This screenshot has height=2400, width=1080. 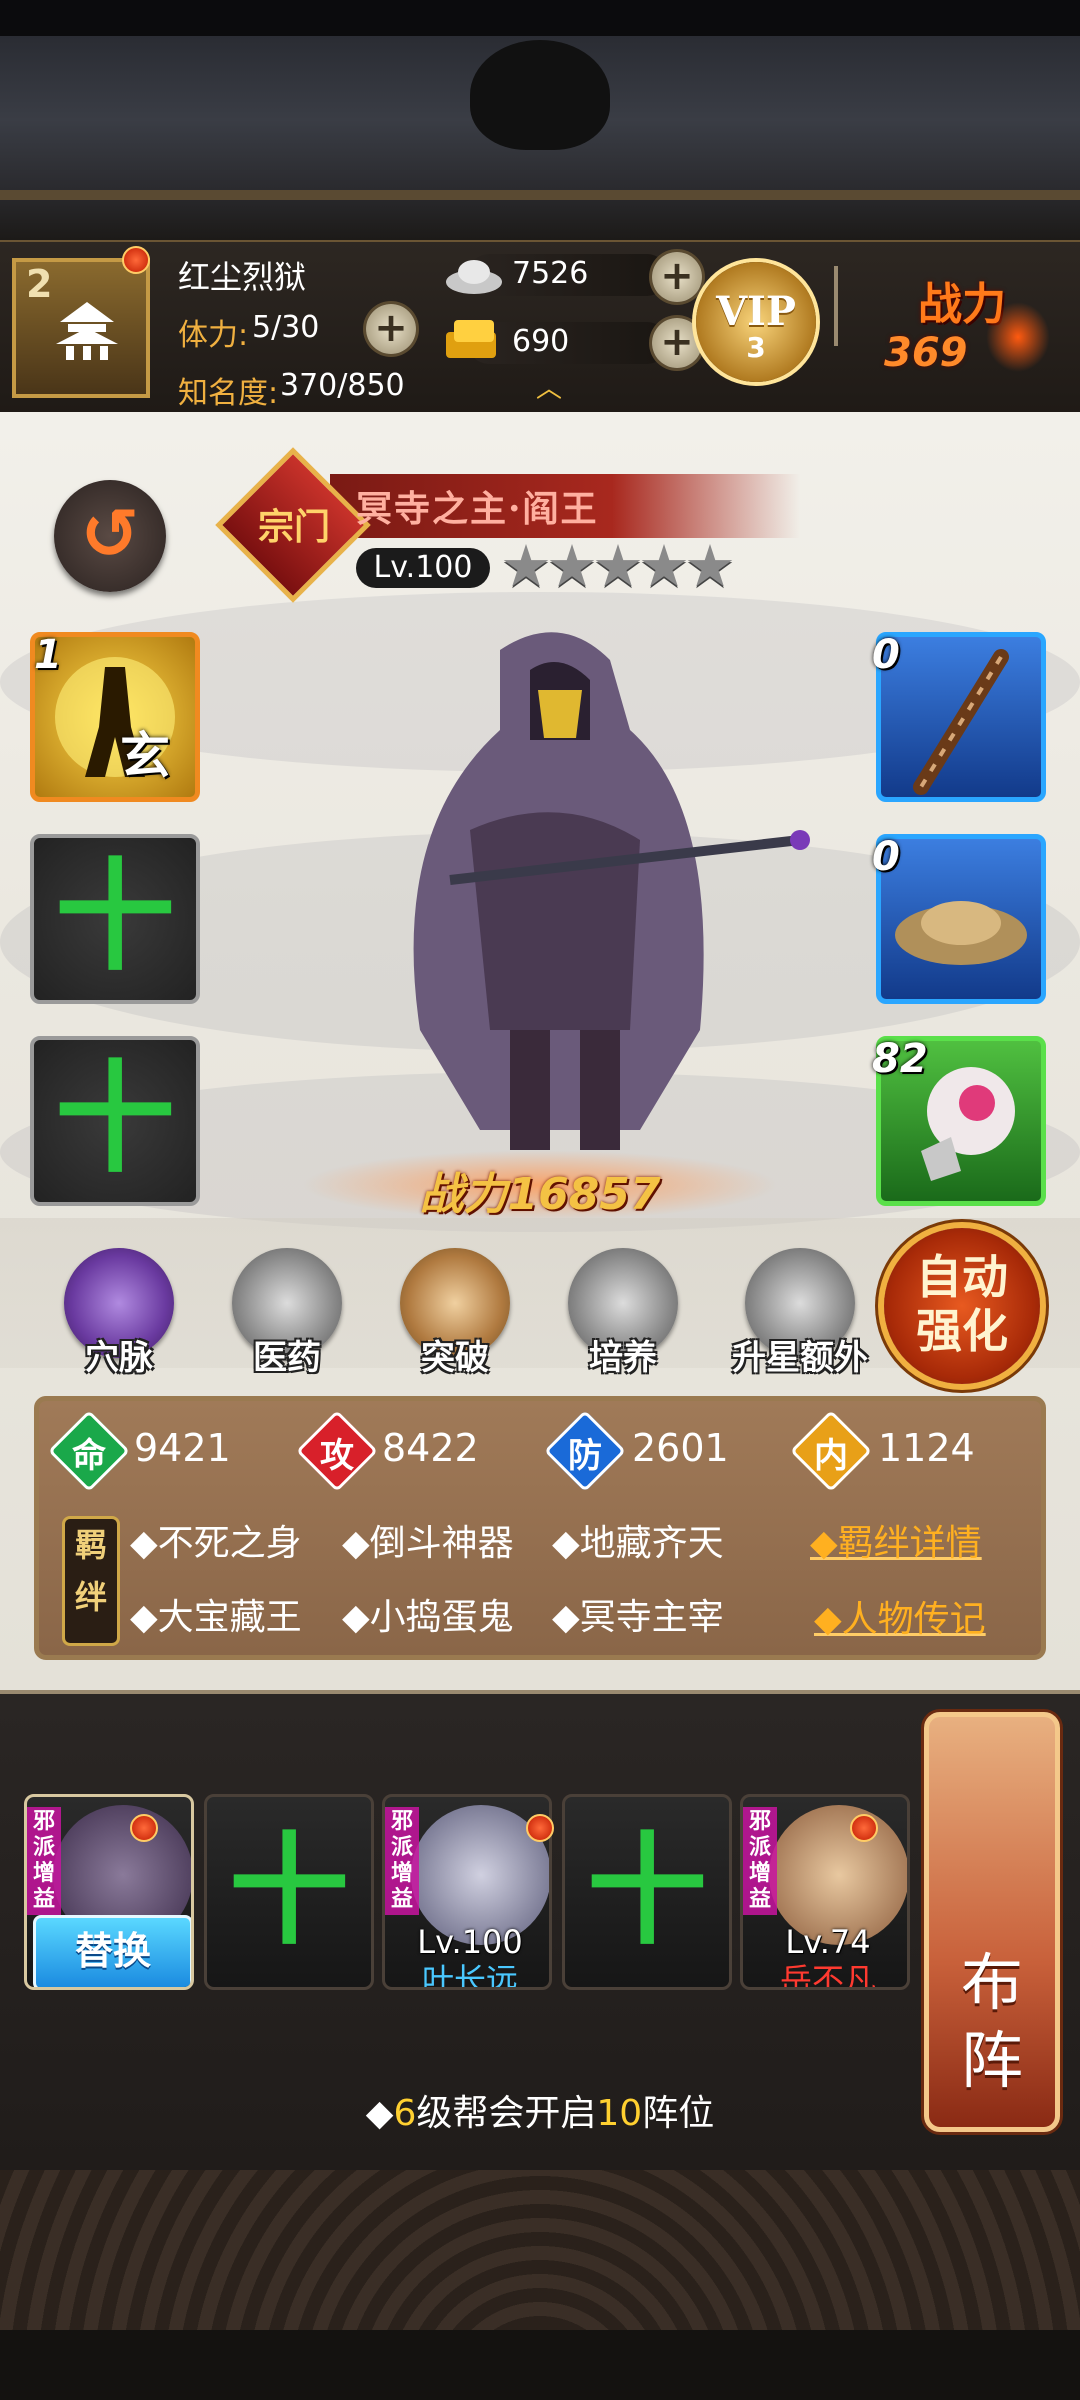 I want to click on combat-power-value: 369, so click(x=926, y=353).